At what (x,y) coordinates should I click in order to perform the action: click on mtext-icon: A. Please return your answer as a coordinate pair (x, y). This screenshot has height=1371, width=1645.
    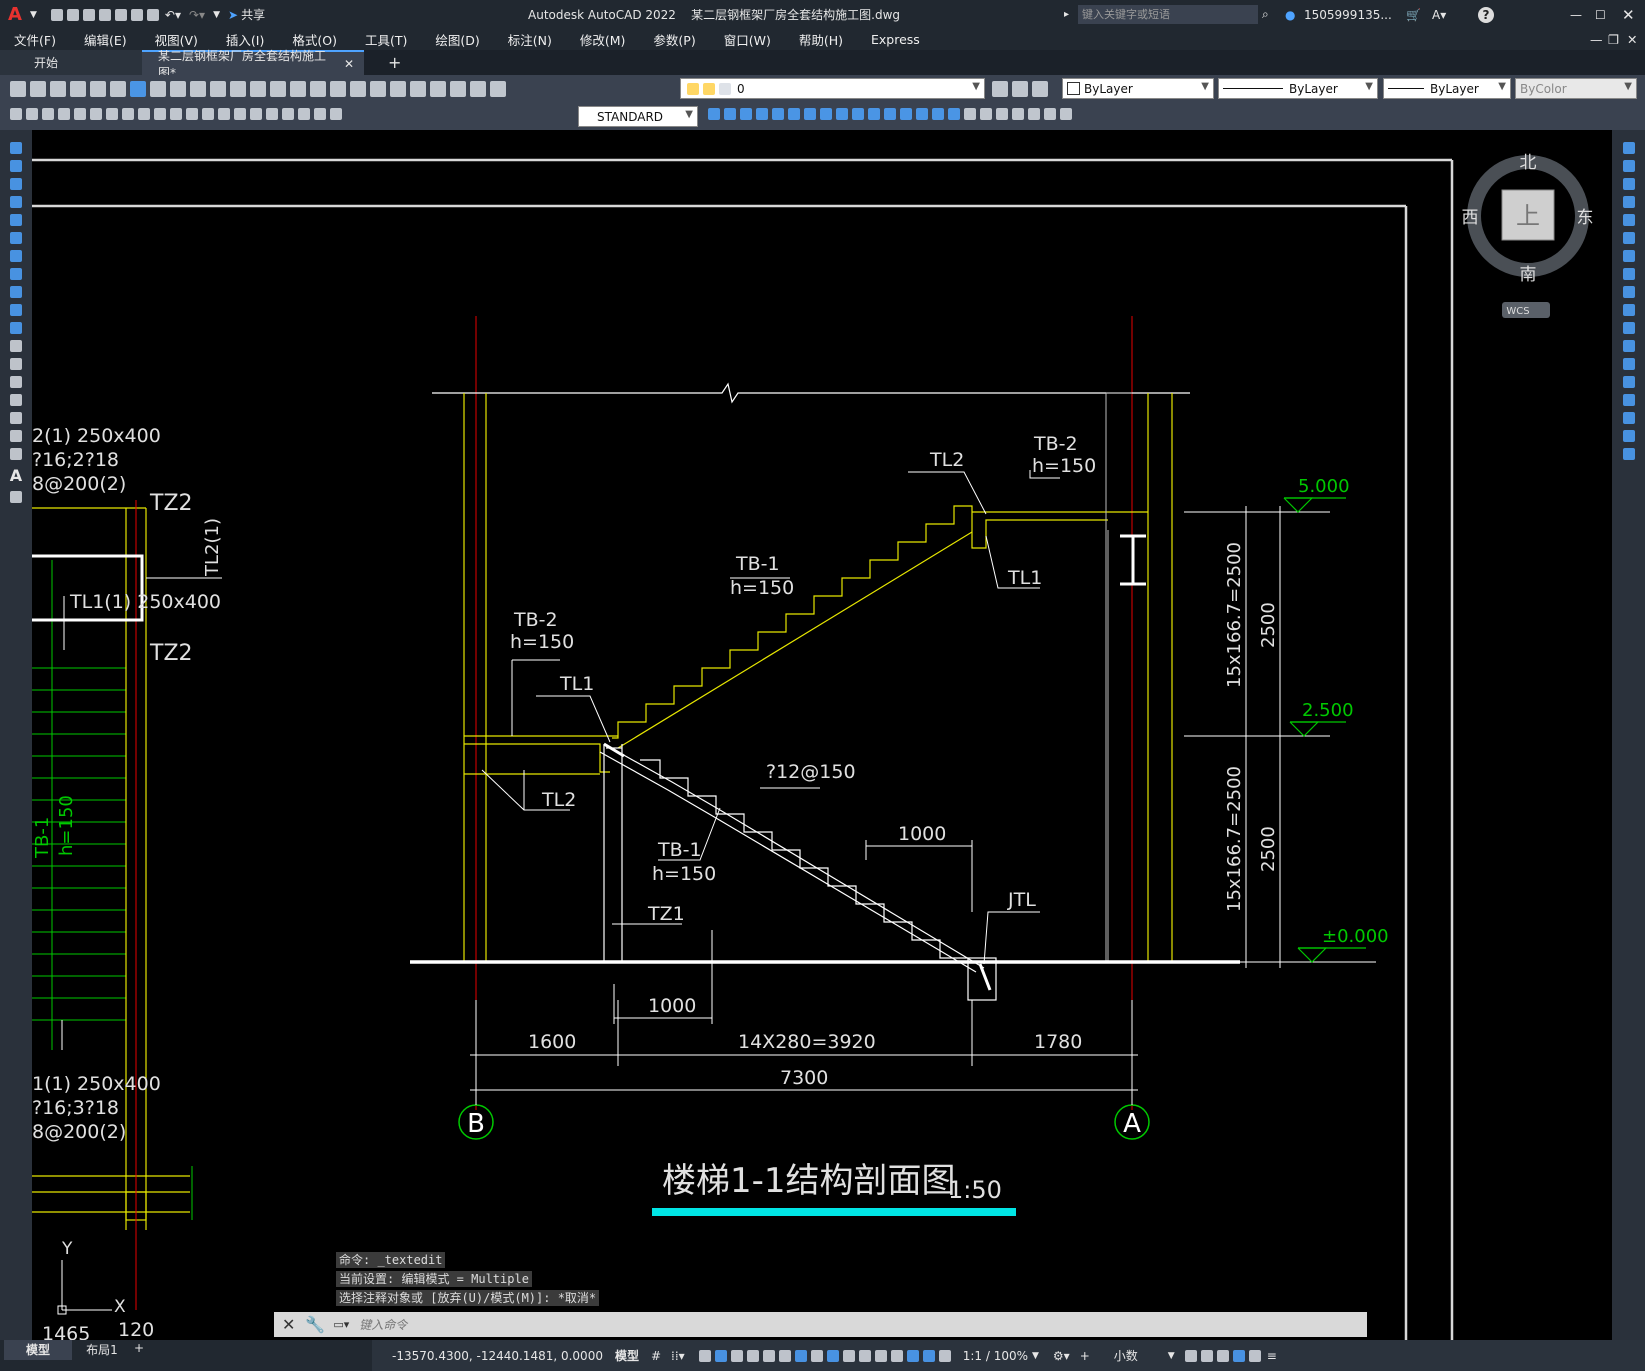
    Looking at the image, I should click on (16, 475).